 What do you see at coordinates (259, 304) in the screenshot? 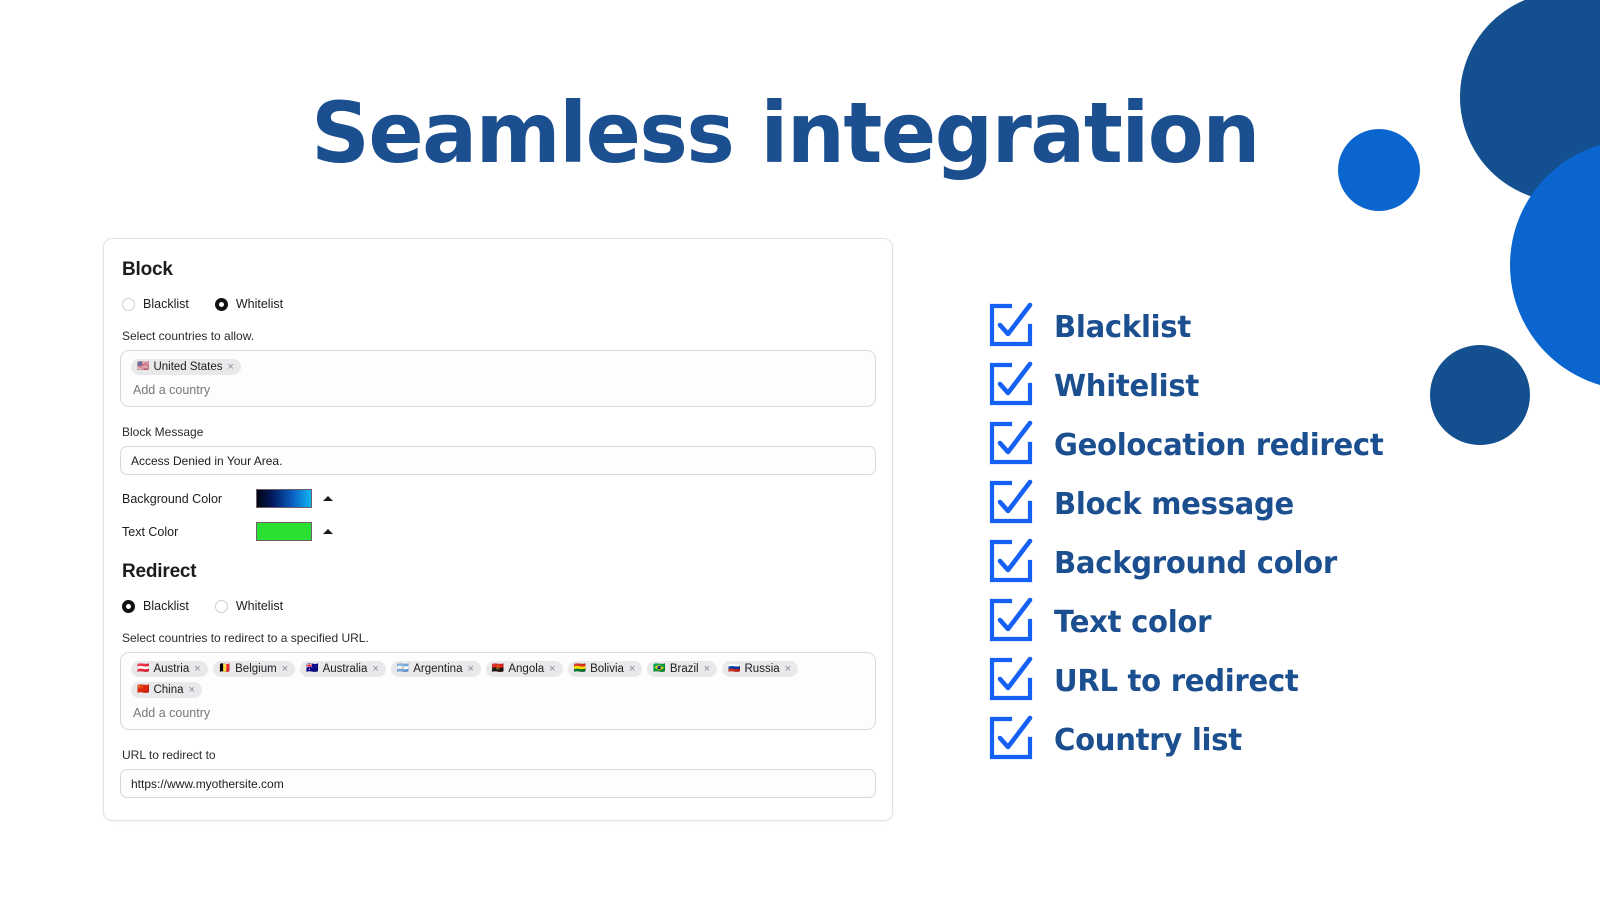
I see `block-mode-whitelist-label: Whitelist` at bounding box center [259, 304].